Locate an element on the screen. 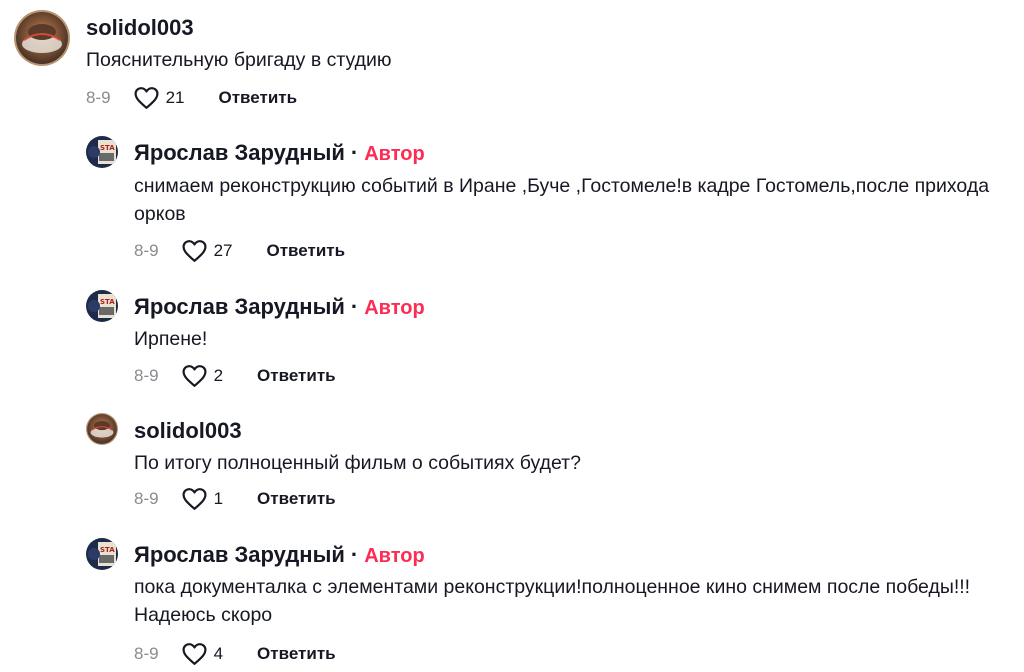 The image size is (1024, 672). comment-text: Ирпене! is located at coordinates (171, 339).